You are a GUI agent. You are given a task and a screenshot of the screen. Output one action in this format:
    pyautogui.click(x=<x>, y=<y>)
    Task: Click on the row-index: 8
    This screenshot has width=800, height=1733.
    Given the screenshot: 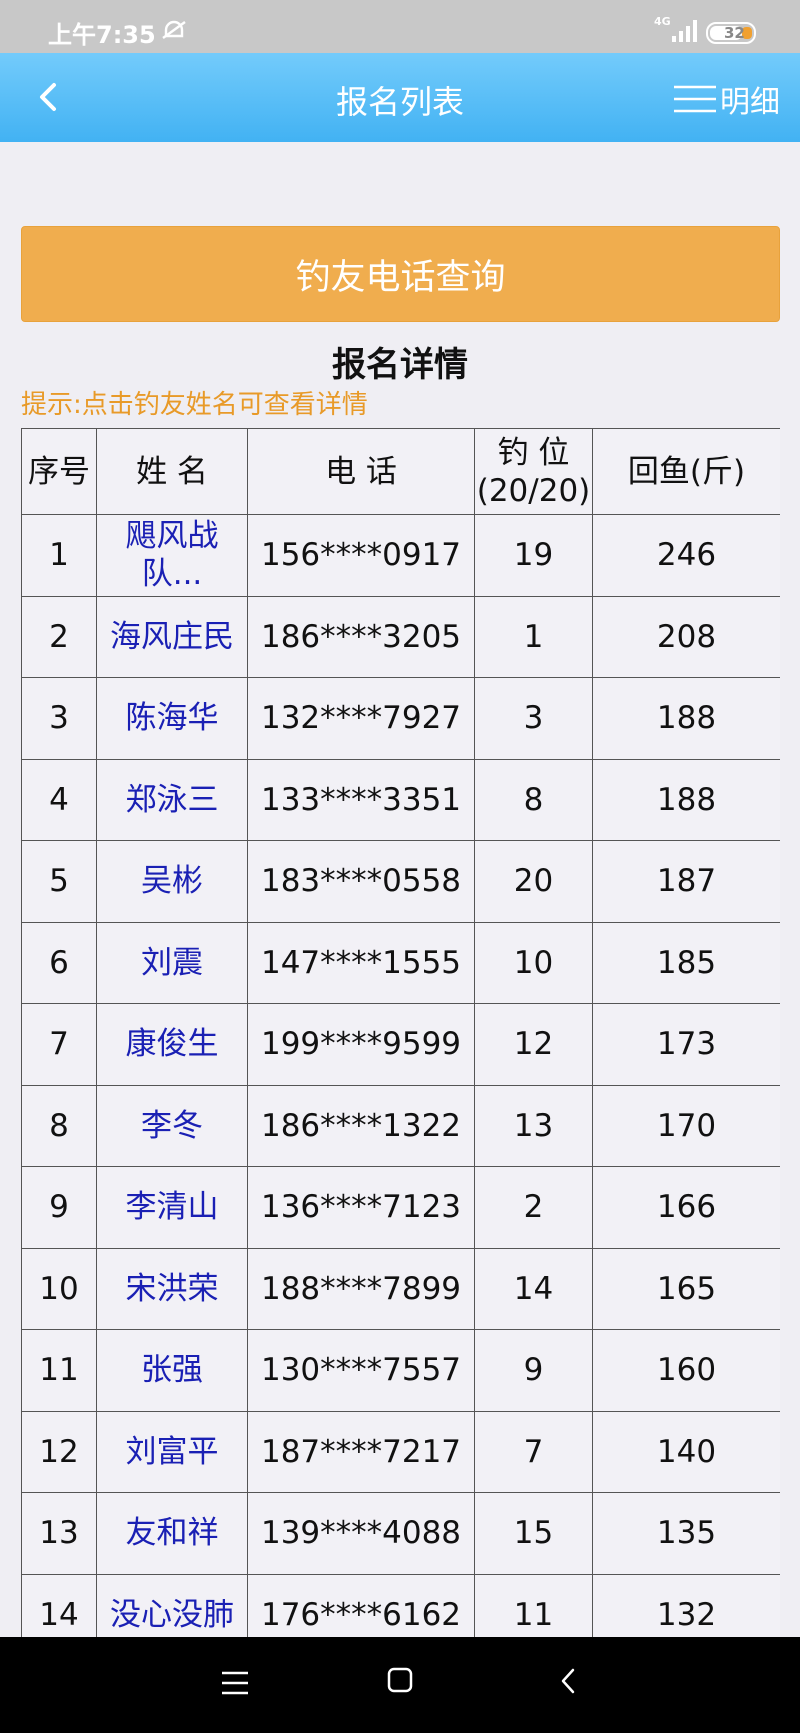 What is the action you would take?
    pyautogui.click(x=59, y=1125)
    